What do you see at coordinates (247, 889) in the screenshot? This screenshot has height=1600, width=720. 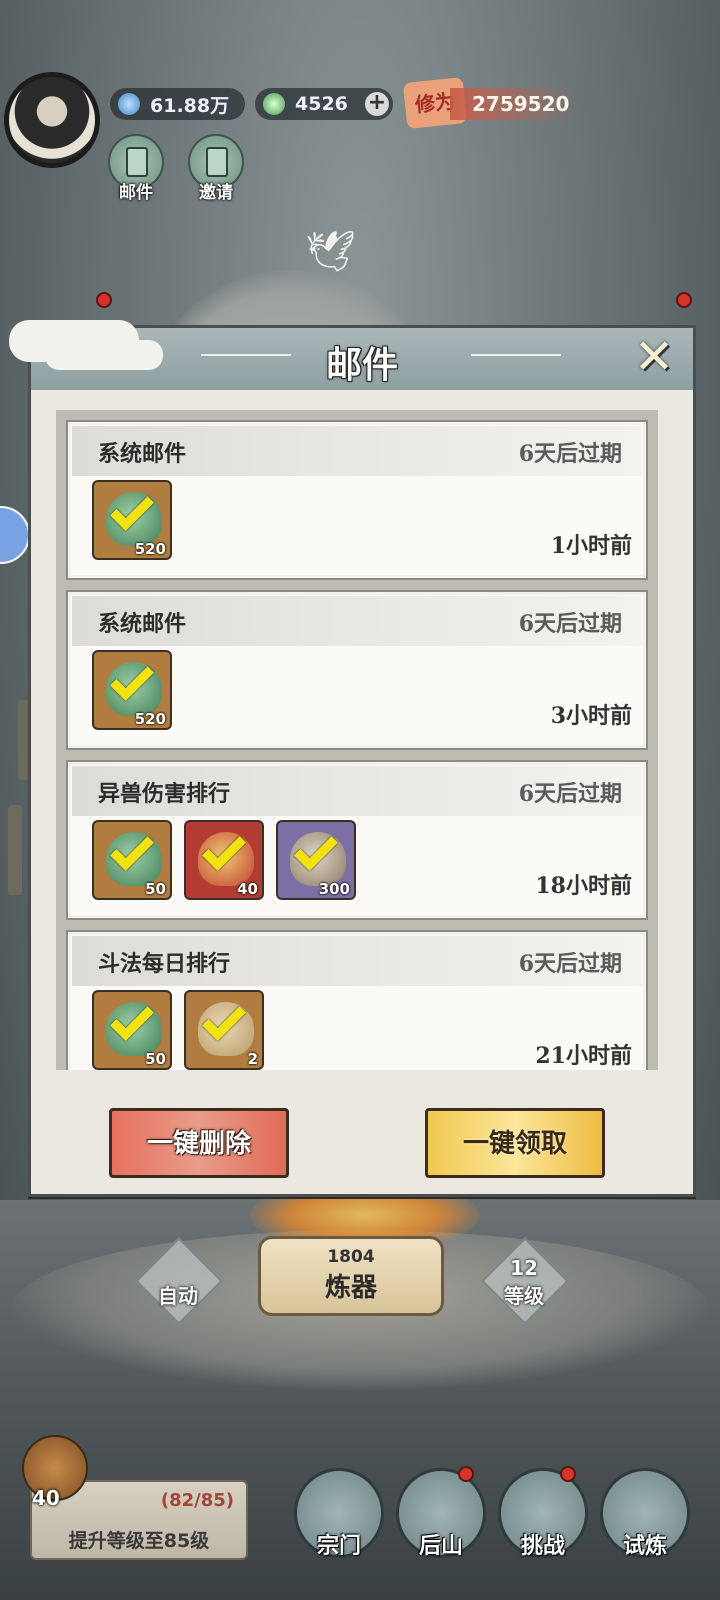 I see `reward-quantity: 40` at bounding box center [247, 889].